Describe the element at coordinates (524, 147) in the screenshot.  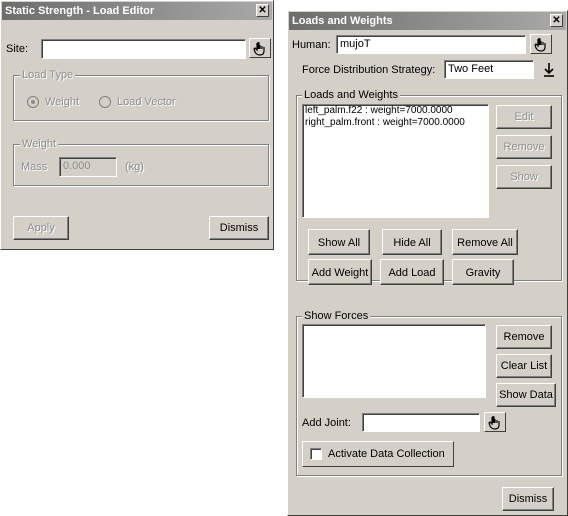
I see `remove-button: Remove` at that location.